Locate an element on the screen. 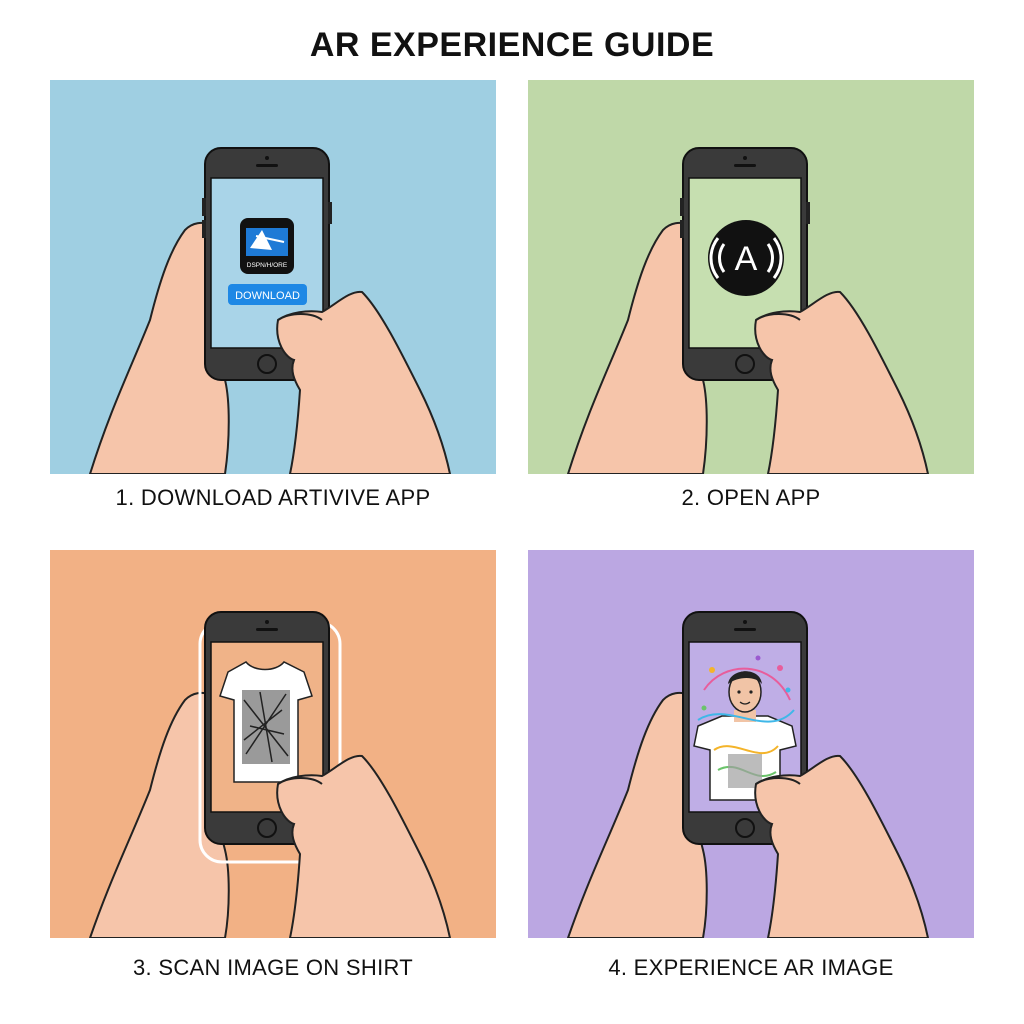 The height and width of the screenshot is (1024, 1024). step-2-caption: 2. OPEN APP is located at coordinates (751, 497).